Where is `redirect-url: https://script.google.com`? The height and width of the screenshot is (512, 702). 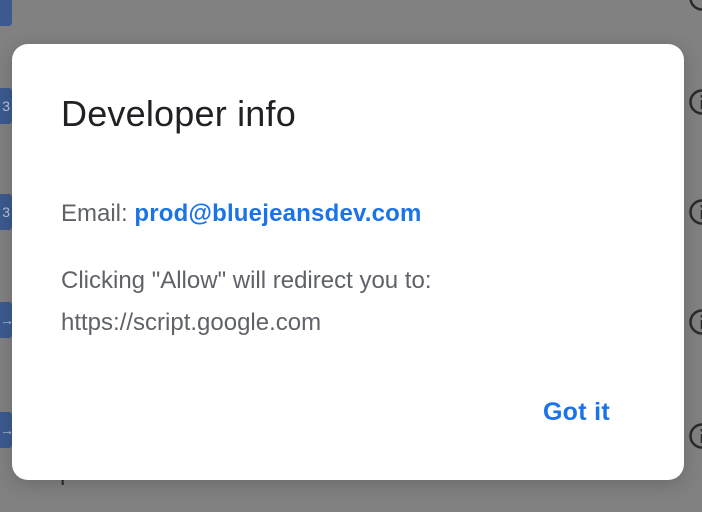 redirect-url: https://script.google.com is located at coordinates (191, 322).